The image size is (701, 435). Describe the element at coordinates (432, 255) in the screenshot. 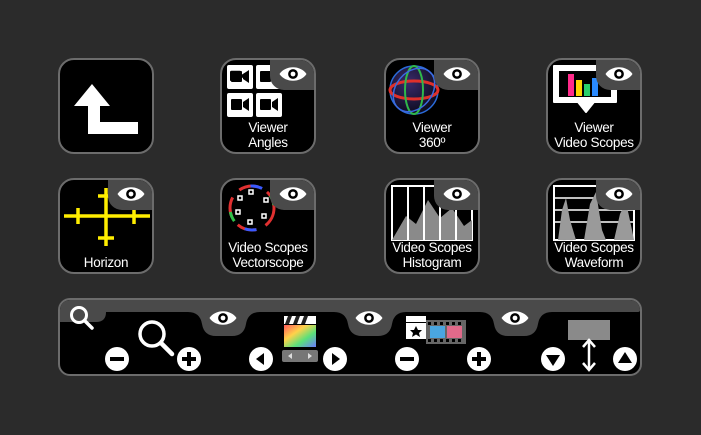

I see `histogram-label: Video Scopes Histogram` at that location.